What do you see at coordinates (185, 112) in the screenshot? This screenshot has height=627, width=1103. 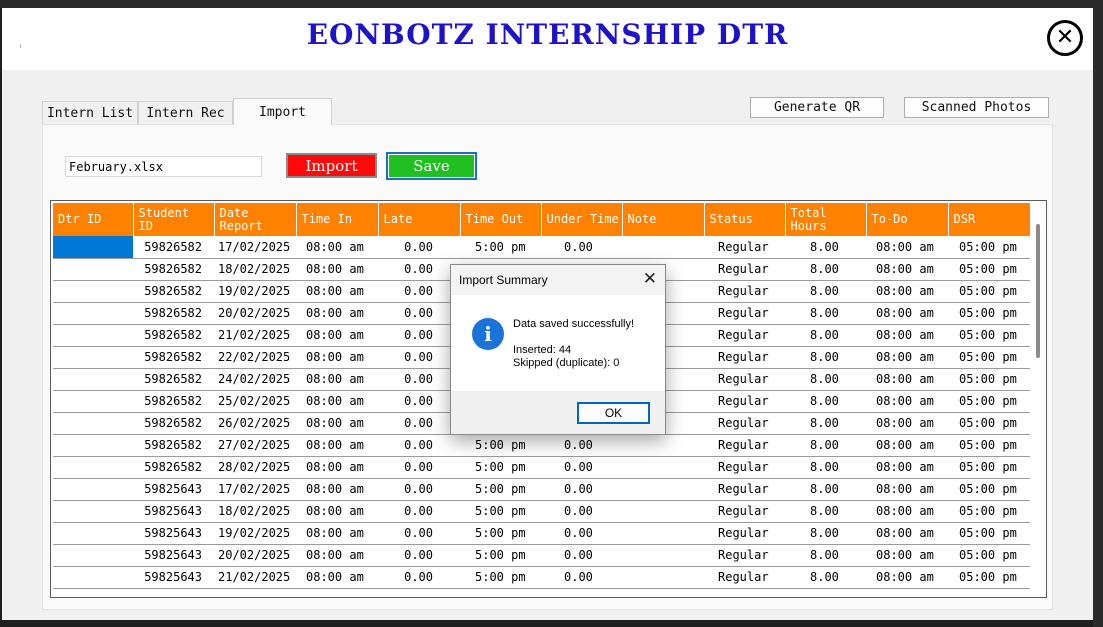 I see `tab-intern-rec: Intern Rec` at bounding box center [185, 112].